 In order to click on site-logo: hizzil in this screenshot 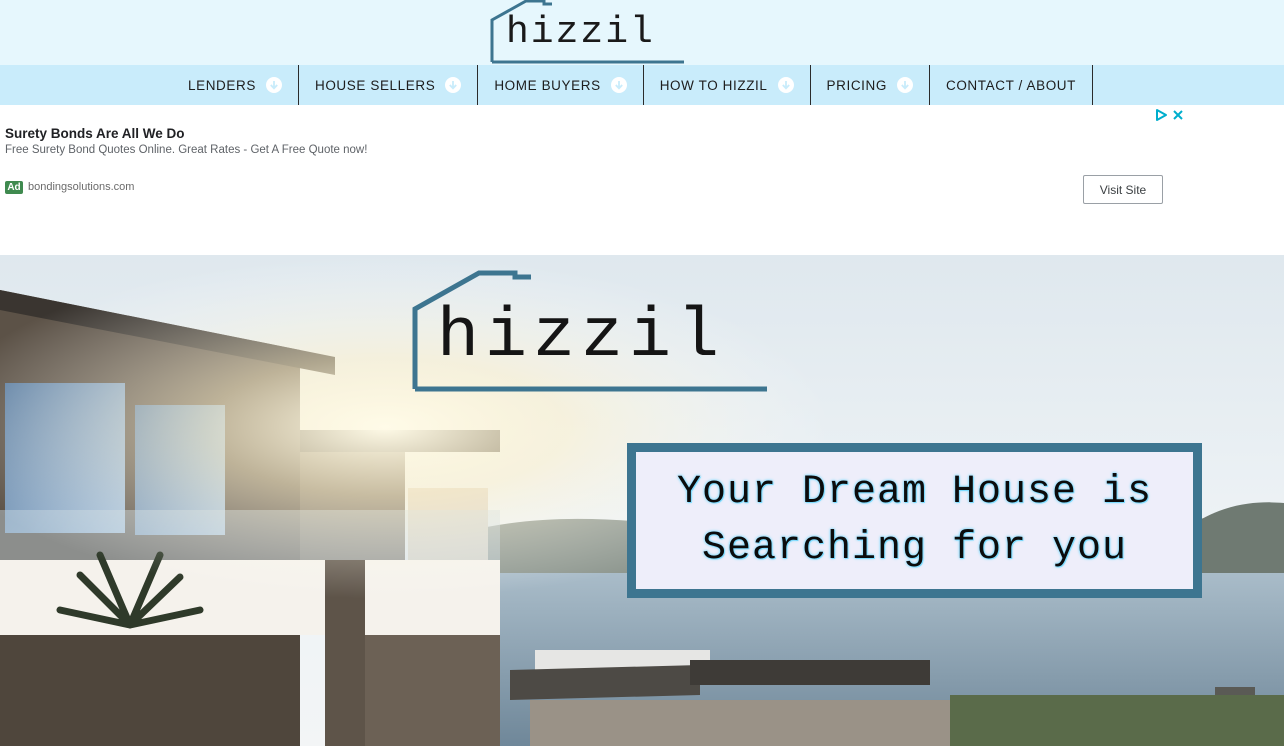, I will do `click(586, 32)`.